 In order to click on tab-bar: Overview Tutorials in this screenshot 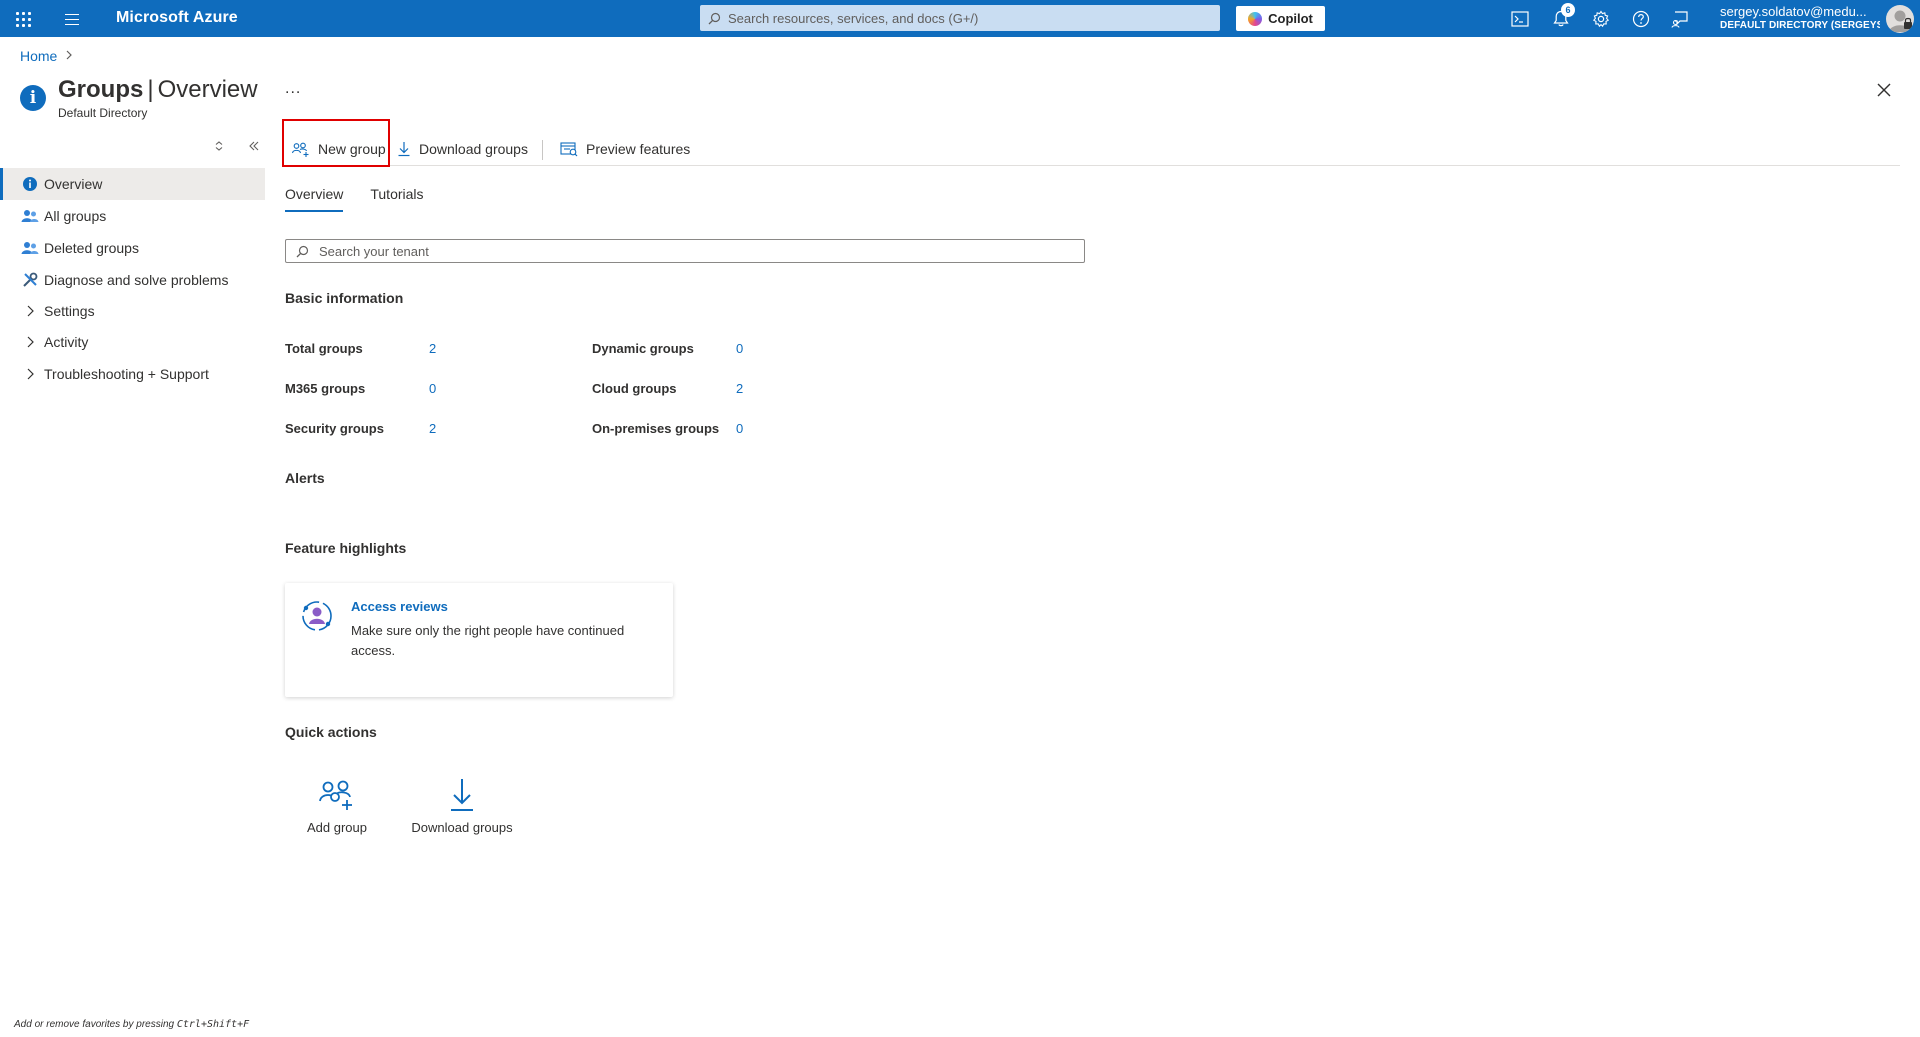, I will do `click(368, 199)`.